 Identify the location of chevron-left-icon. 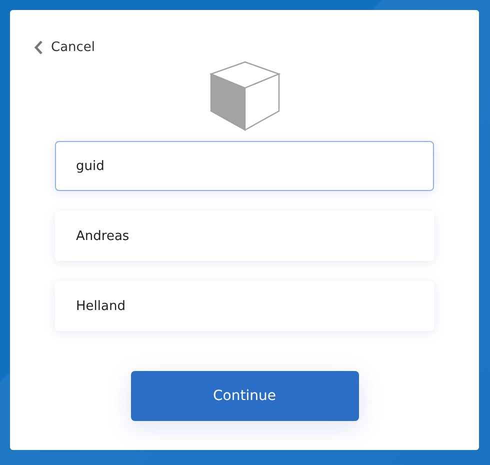
(38, 47).